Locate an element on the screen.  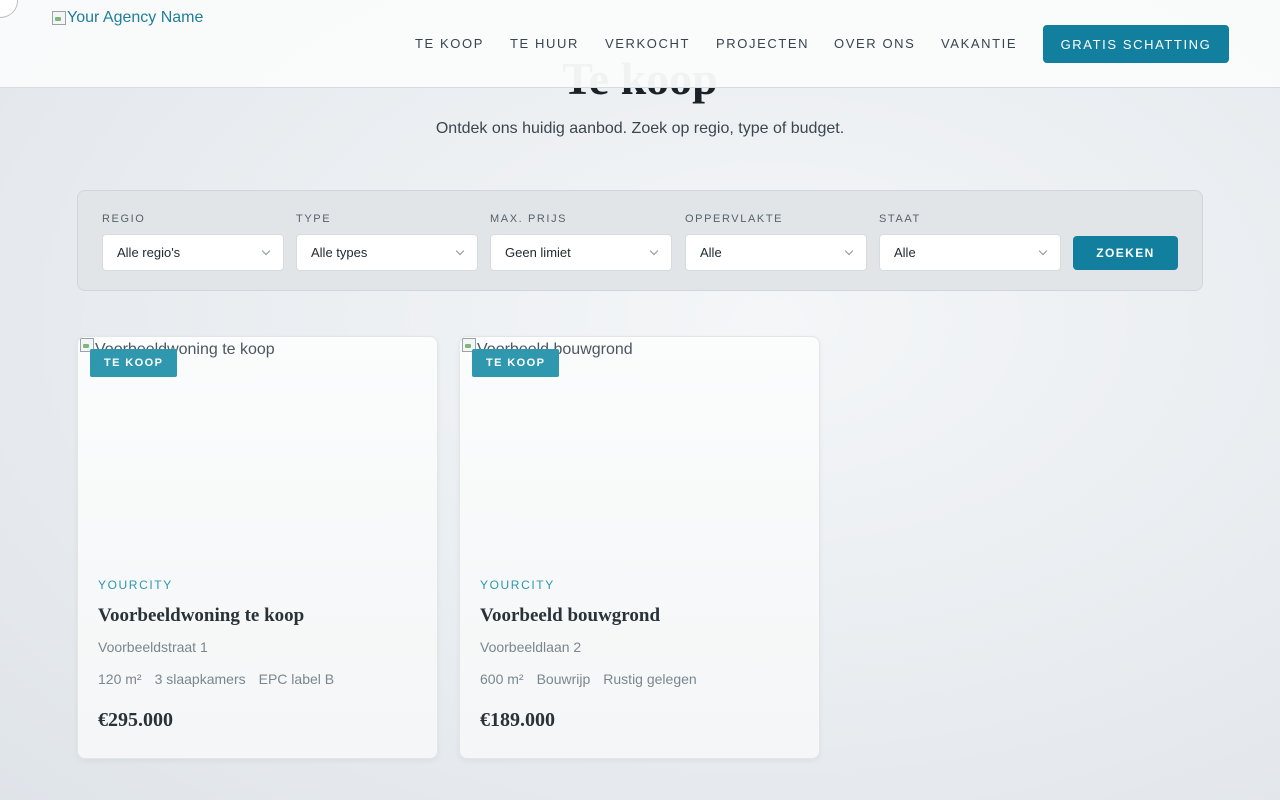
filter-oppervlakte: OPPERVLAKTE Alle is located at coordinates (776, 242).